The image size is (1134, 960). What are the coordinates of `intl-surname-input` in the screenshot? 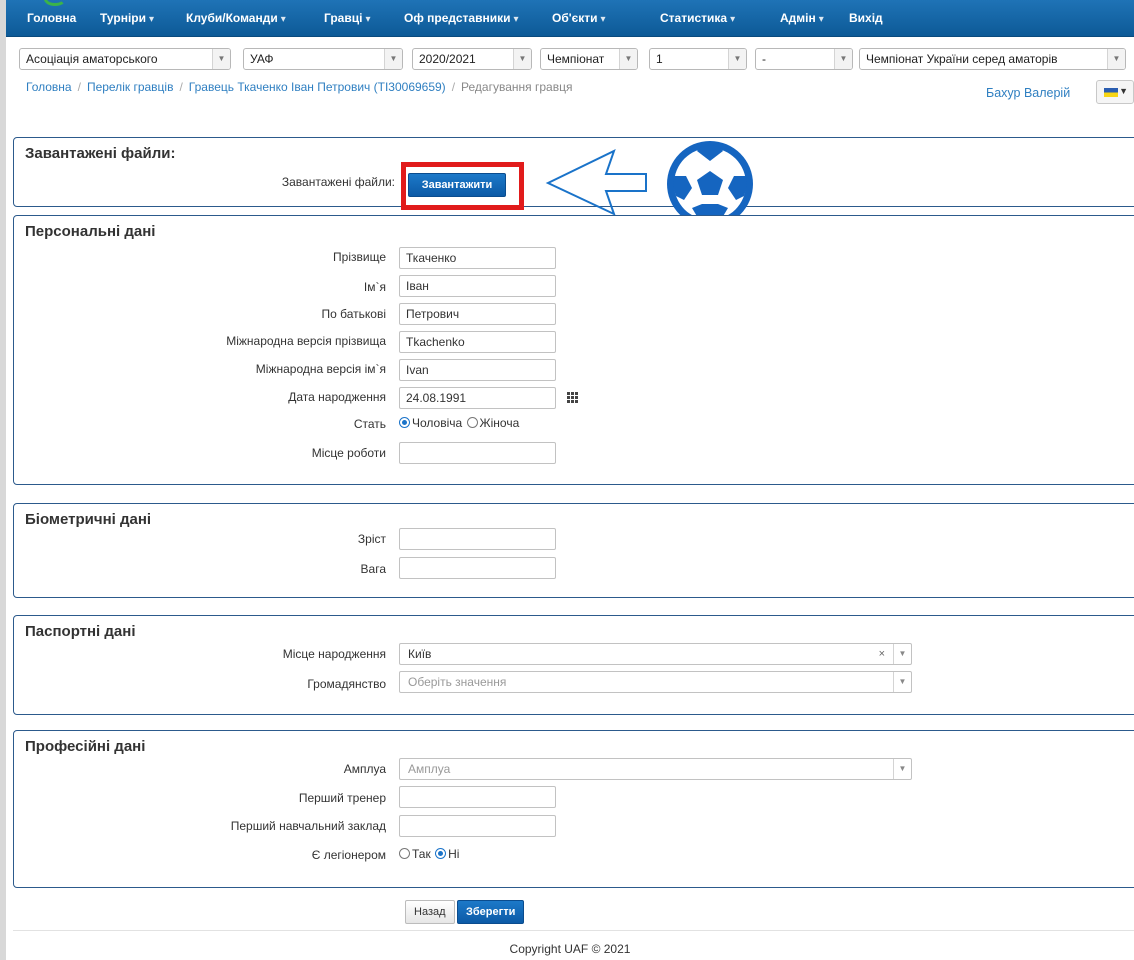 It's located at (477, 342).